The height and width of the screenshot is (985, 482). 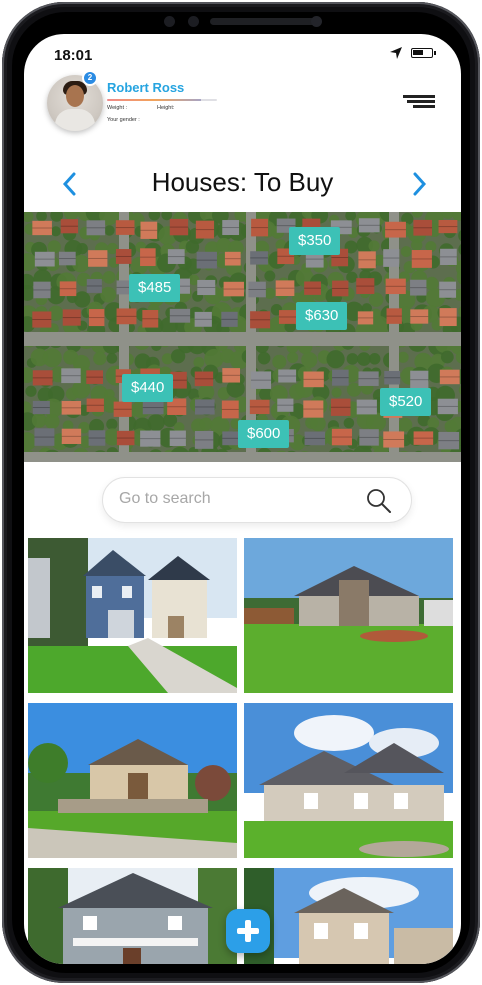 What do you see at coordinates (242, 182) in the screenshot?
I see `page-title: Houses: To Buy` at bounding box center [242, 182].